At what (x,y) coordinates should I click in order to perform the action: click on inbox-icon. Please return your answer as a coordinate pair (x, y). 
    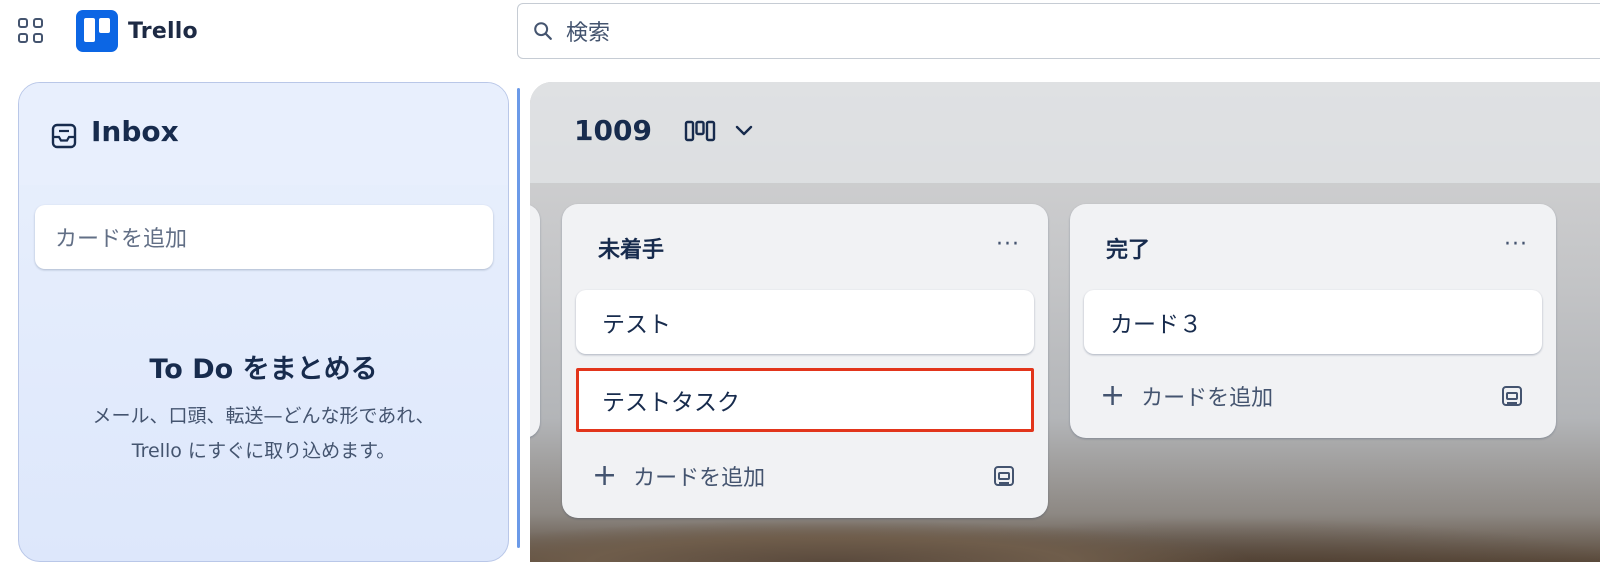
    Looking at the image, I should click on (64, 136).